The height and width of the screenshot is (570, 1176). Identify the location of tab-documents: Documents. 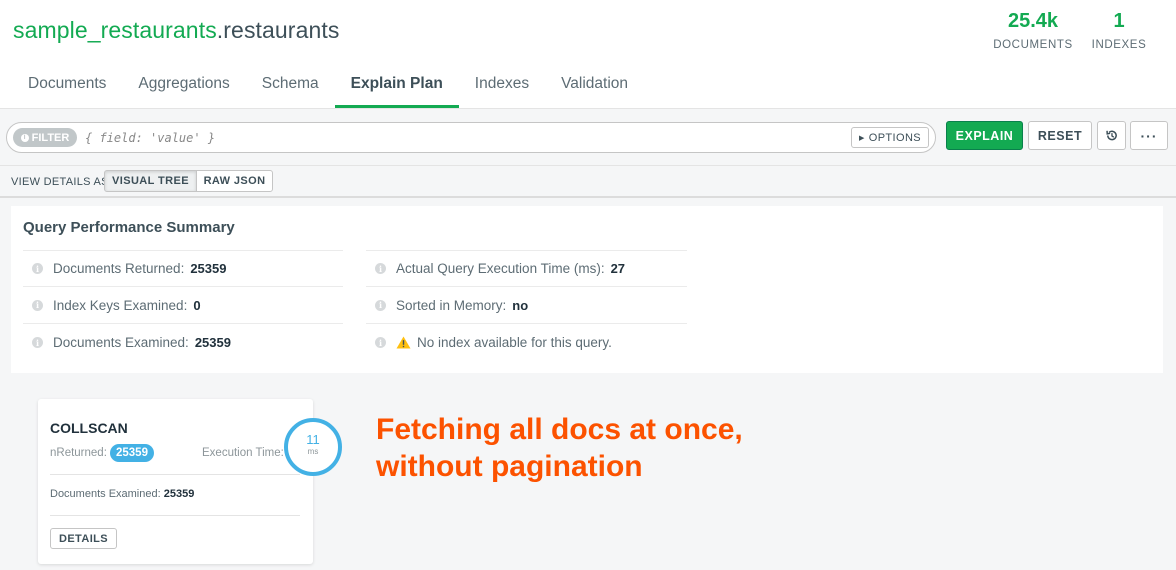
(67, 85).